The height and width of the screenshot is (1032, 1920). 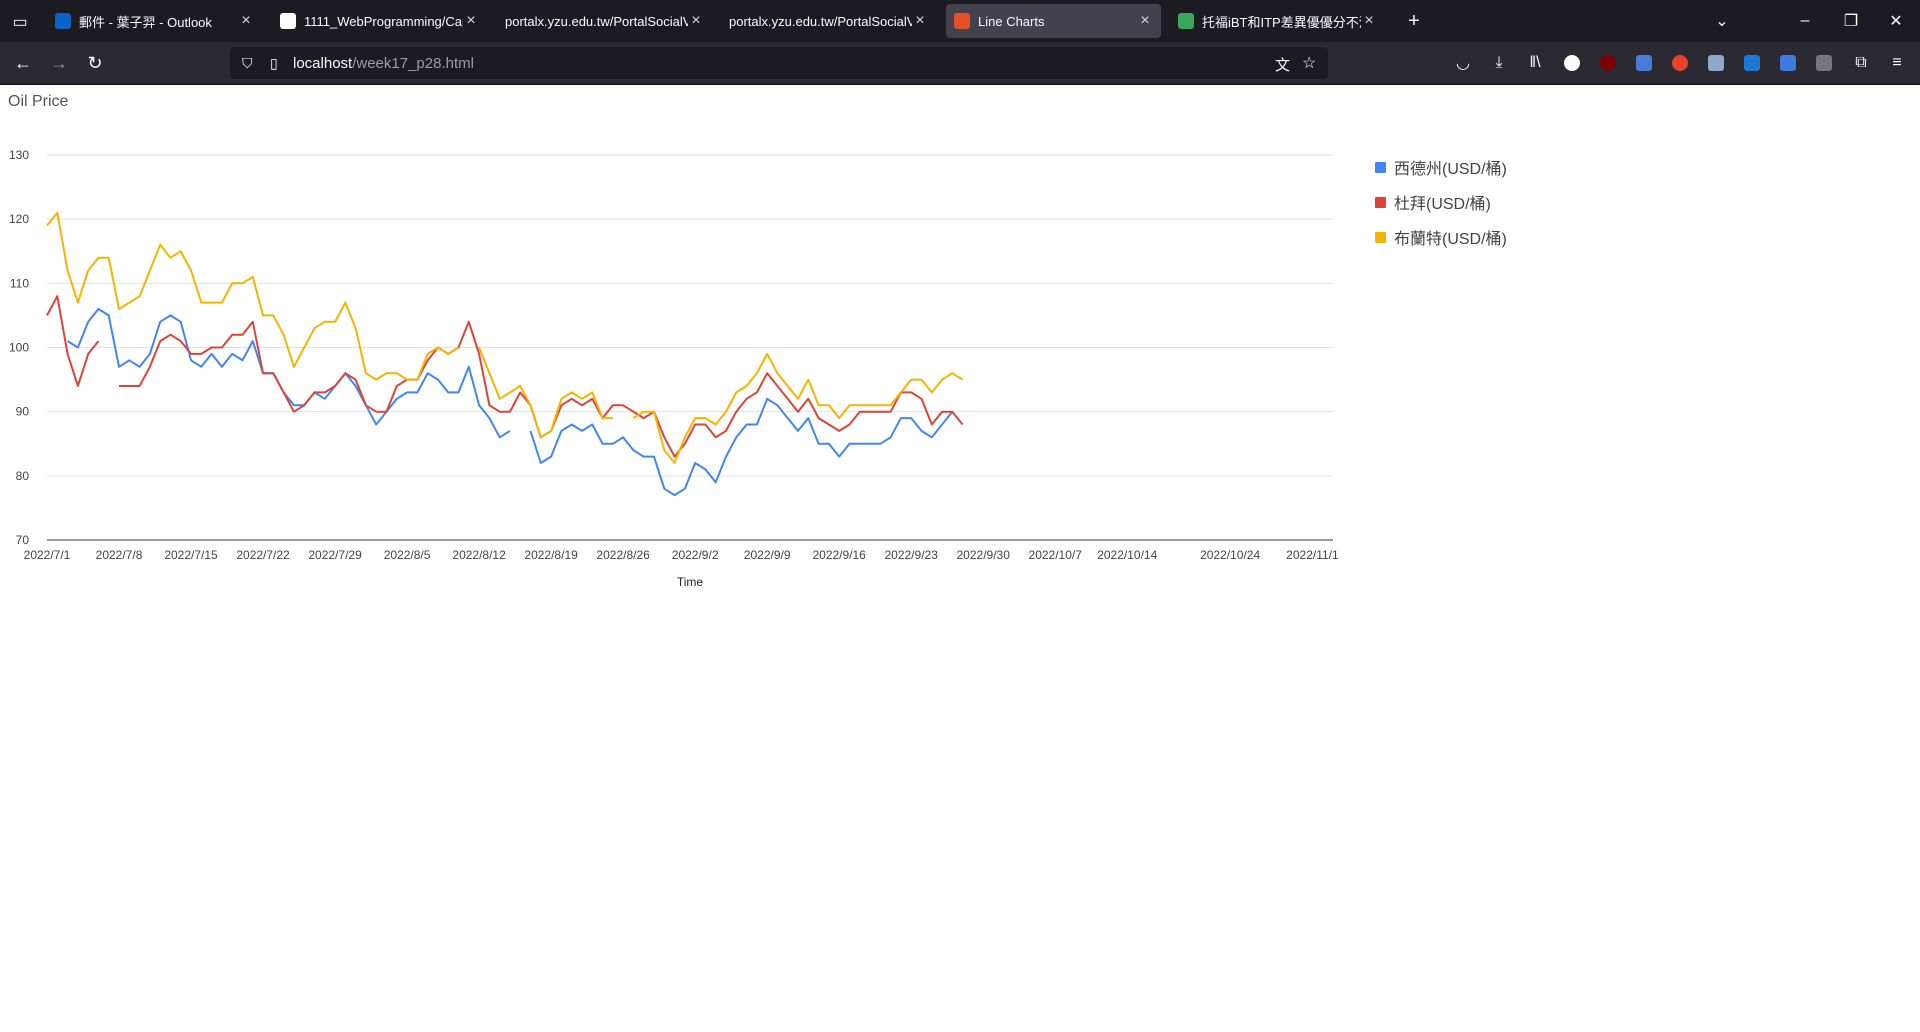 I want to click on yandex-extension-icon, so click(x=1572, y=63).